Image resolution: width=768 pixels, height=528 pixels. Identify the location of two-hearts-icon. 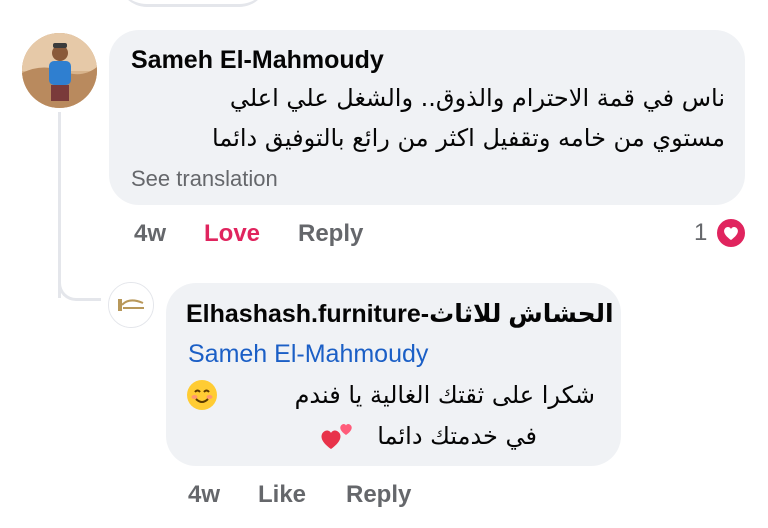
(337, 435).